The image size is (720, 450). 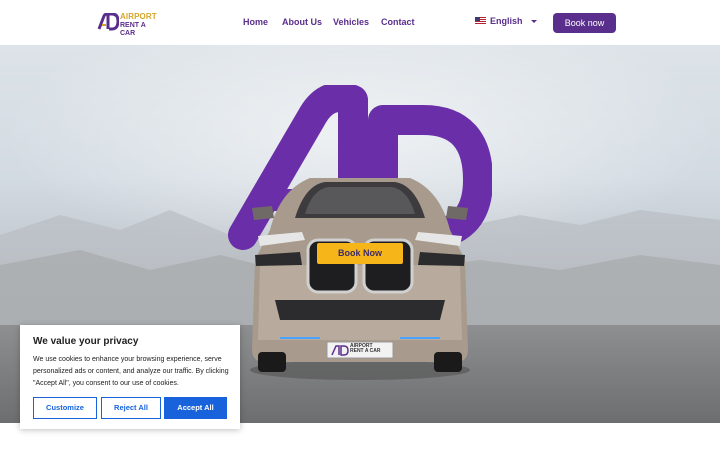 I want to click on accept-all-button: Accept All, so click(x=195, y=408).